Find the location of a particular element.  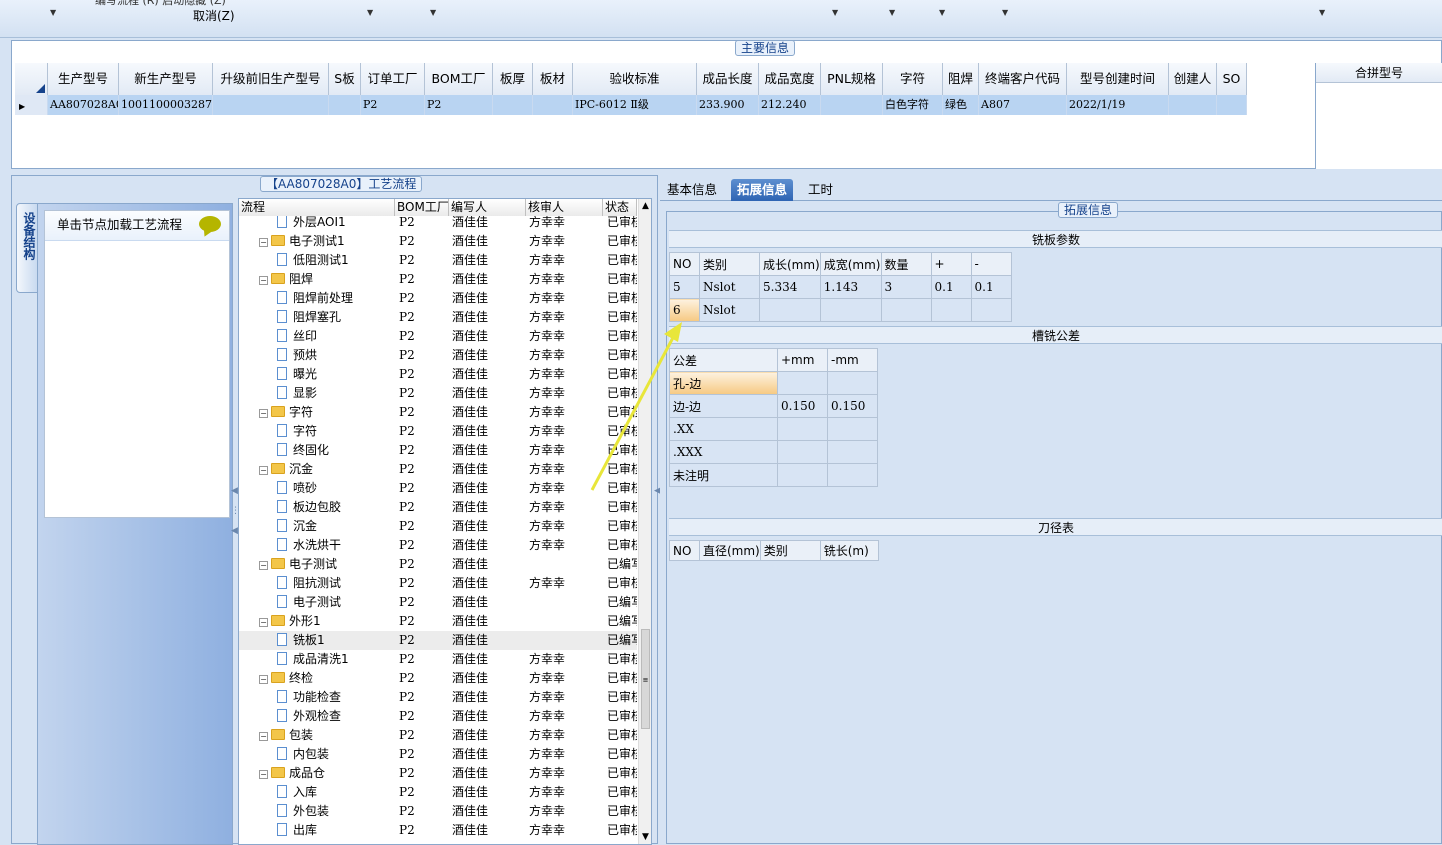

grid-cell: IPC-6012 Ⅱ级 is located at coordinates (635, 105).